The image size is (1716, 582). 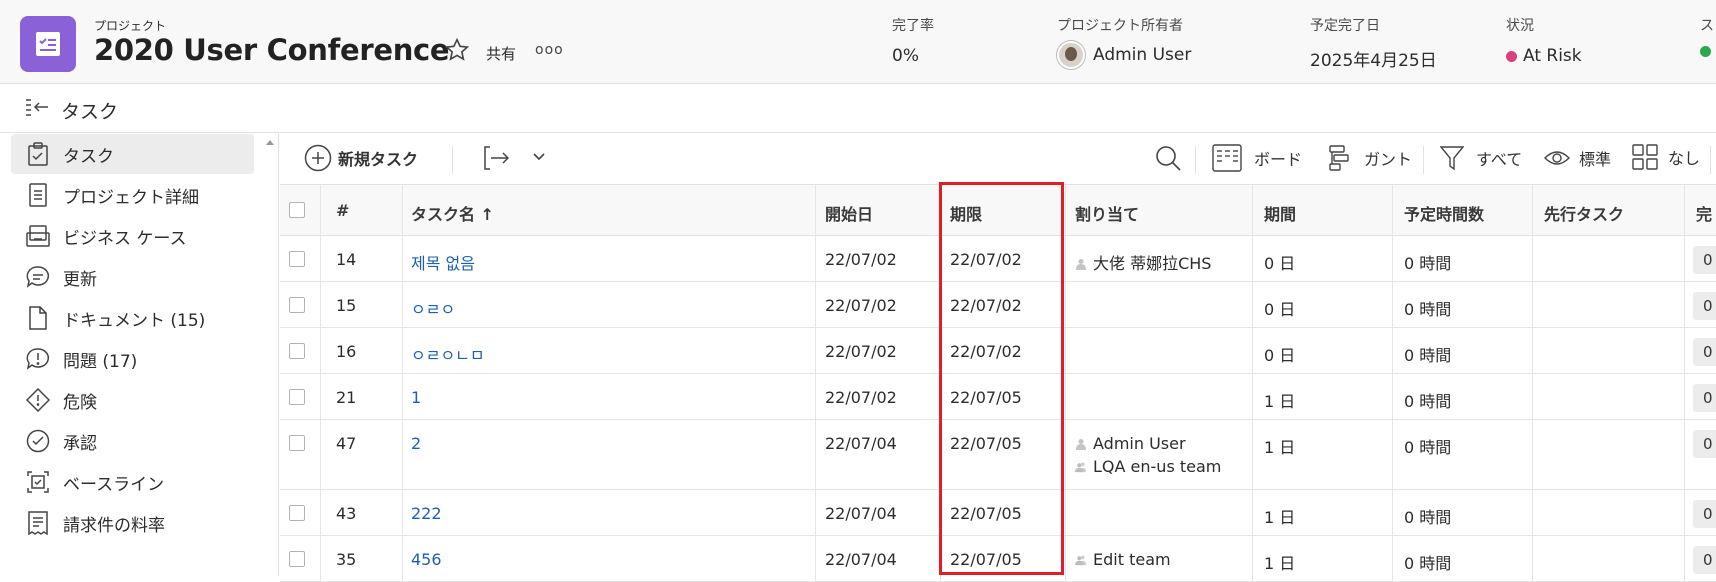 What do you see at coordinates (452, 213) in the screenshot?
I see `column-header-task-name: タスク名 ↑` at bounding box center [452, 213].